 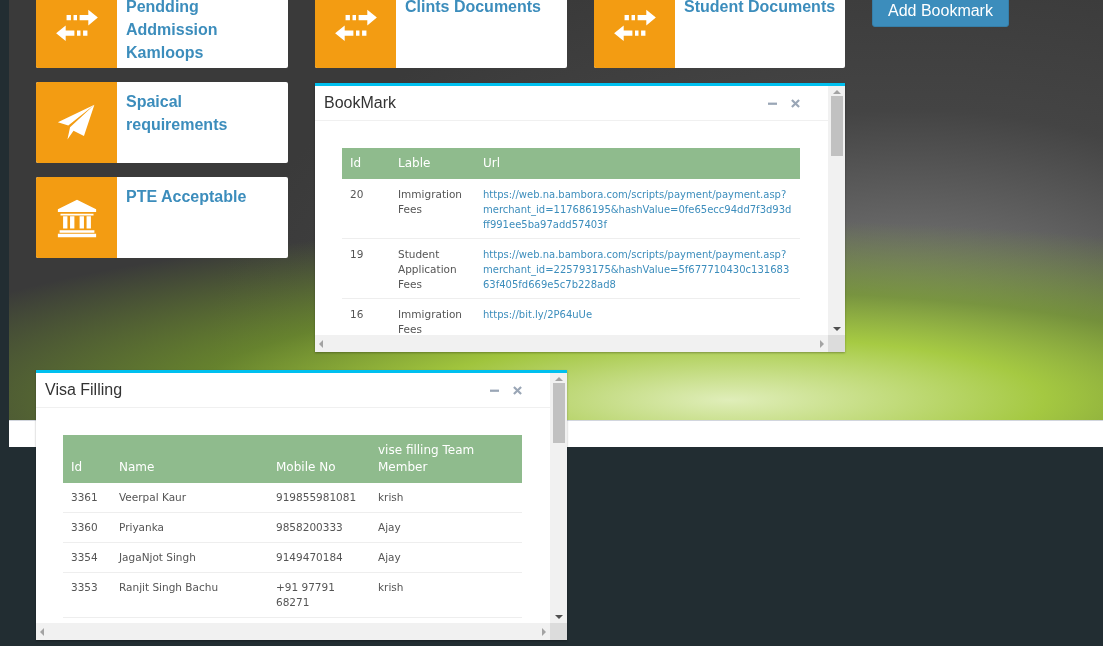 What do you see at coordinates (637, 163) in the screenshot?
I see `column-header: Url` at bounding box center [637, 163].